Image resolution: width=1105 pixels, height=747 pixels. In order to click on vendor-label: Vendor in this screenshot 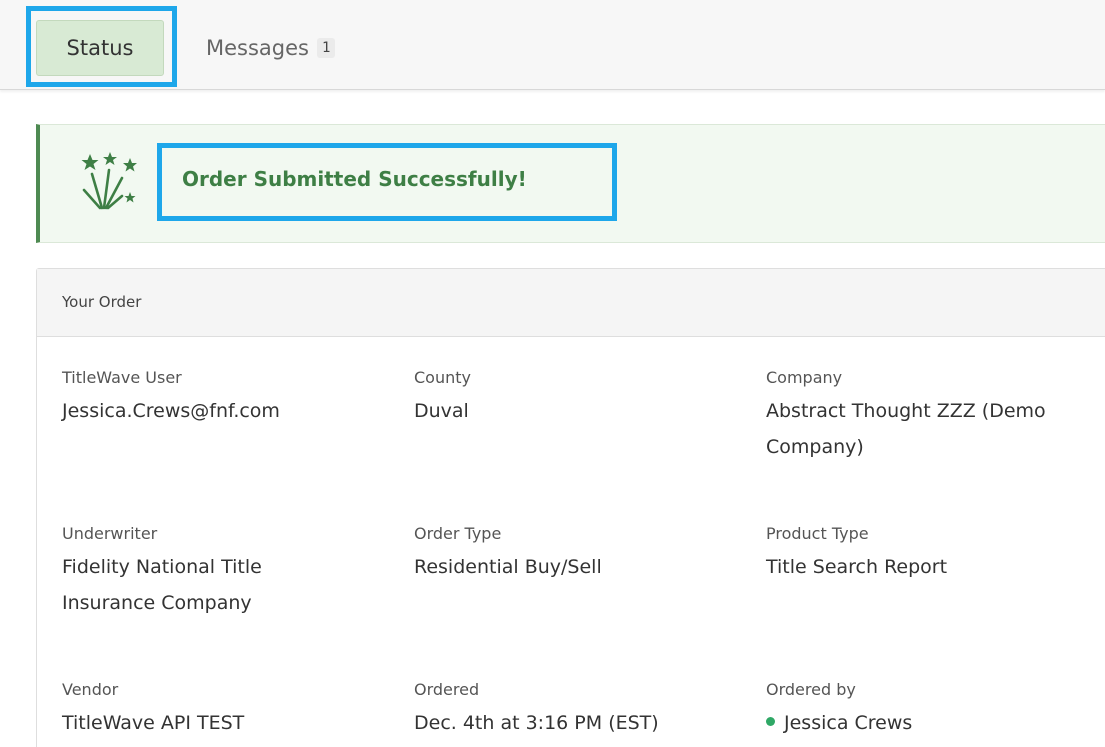, I will do `click(90, 689)`.